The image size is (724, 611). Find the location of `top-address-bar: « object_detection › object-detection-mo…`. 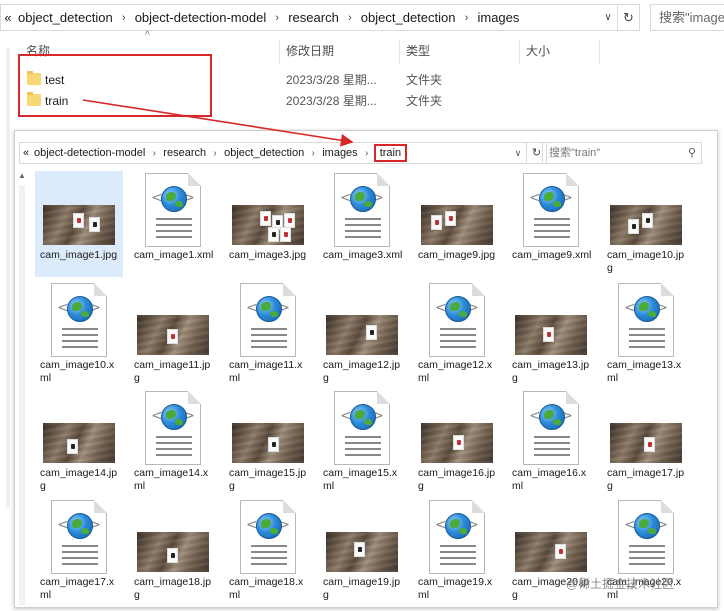

top-address-bar: « object_detection › object-detection-mo… is located at coordinates (320, 17).